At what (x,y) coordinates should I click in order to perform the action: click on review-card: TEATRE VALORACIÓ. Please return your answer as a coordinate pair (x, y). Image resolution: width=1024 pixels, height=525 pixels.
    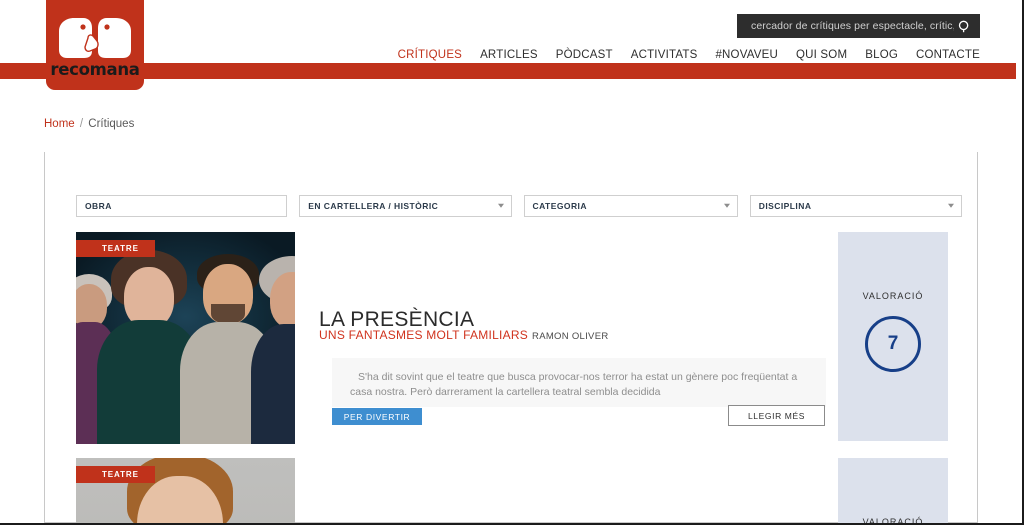
    Looking at the image, I should click on (512, 490).